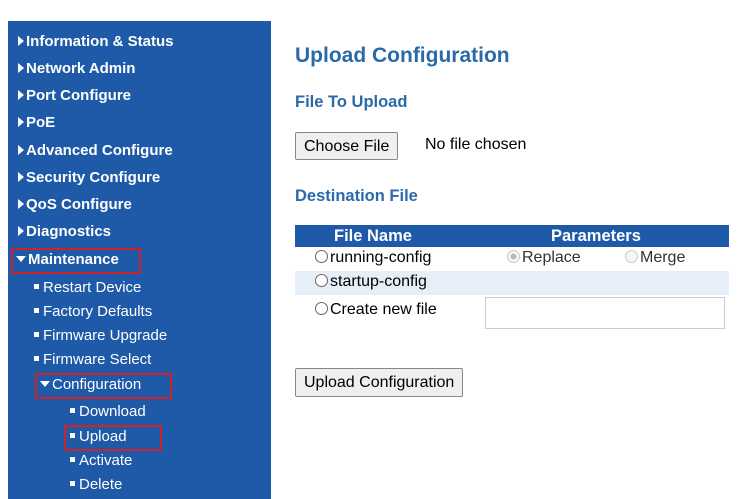  Describe the element at coordinates (373, 236) in the screenshot. I see `header-file-name: File Name` at that location.